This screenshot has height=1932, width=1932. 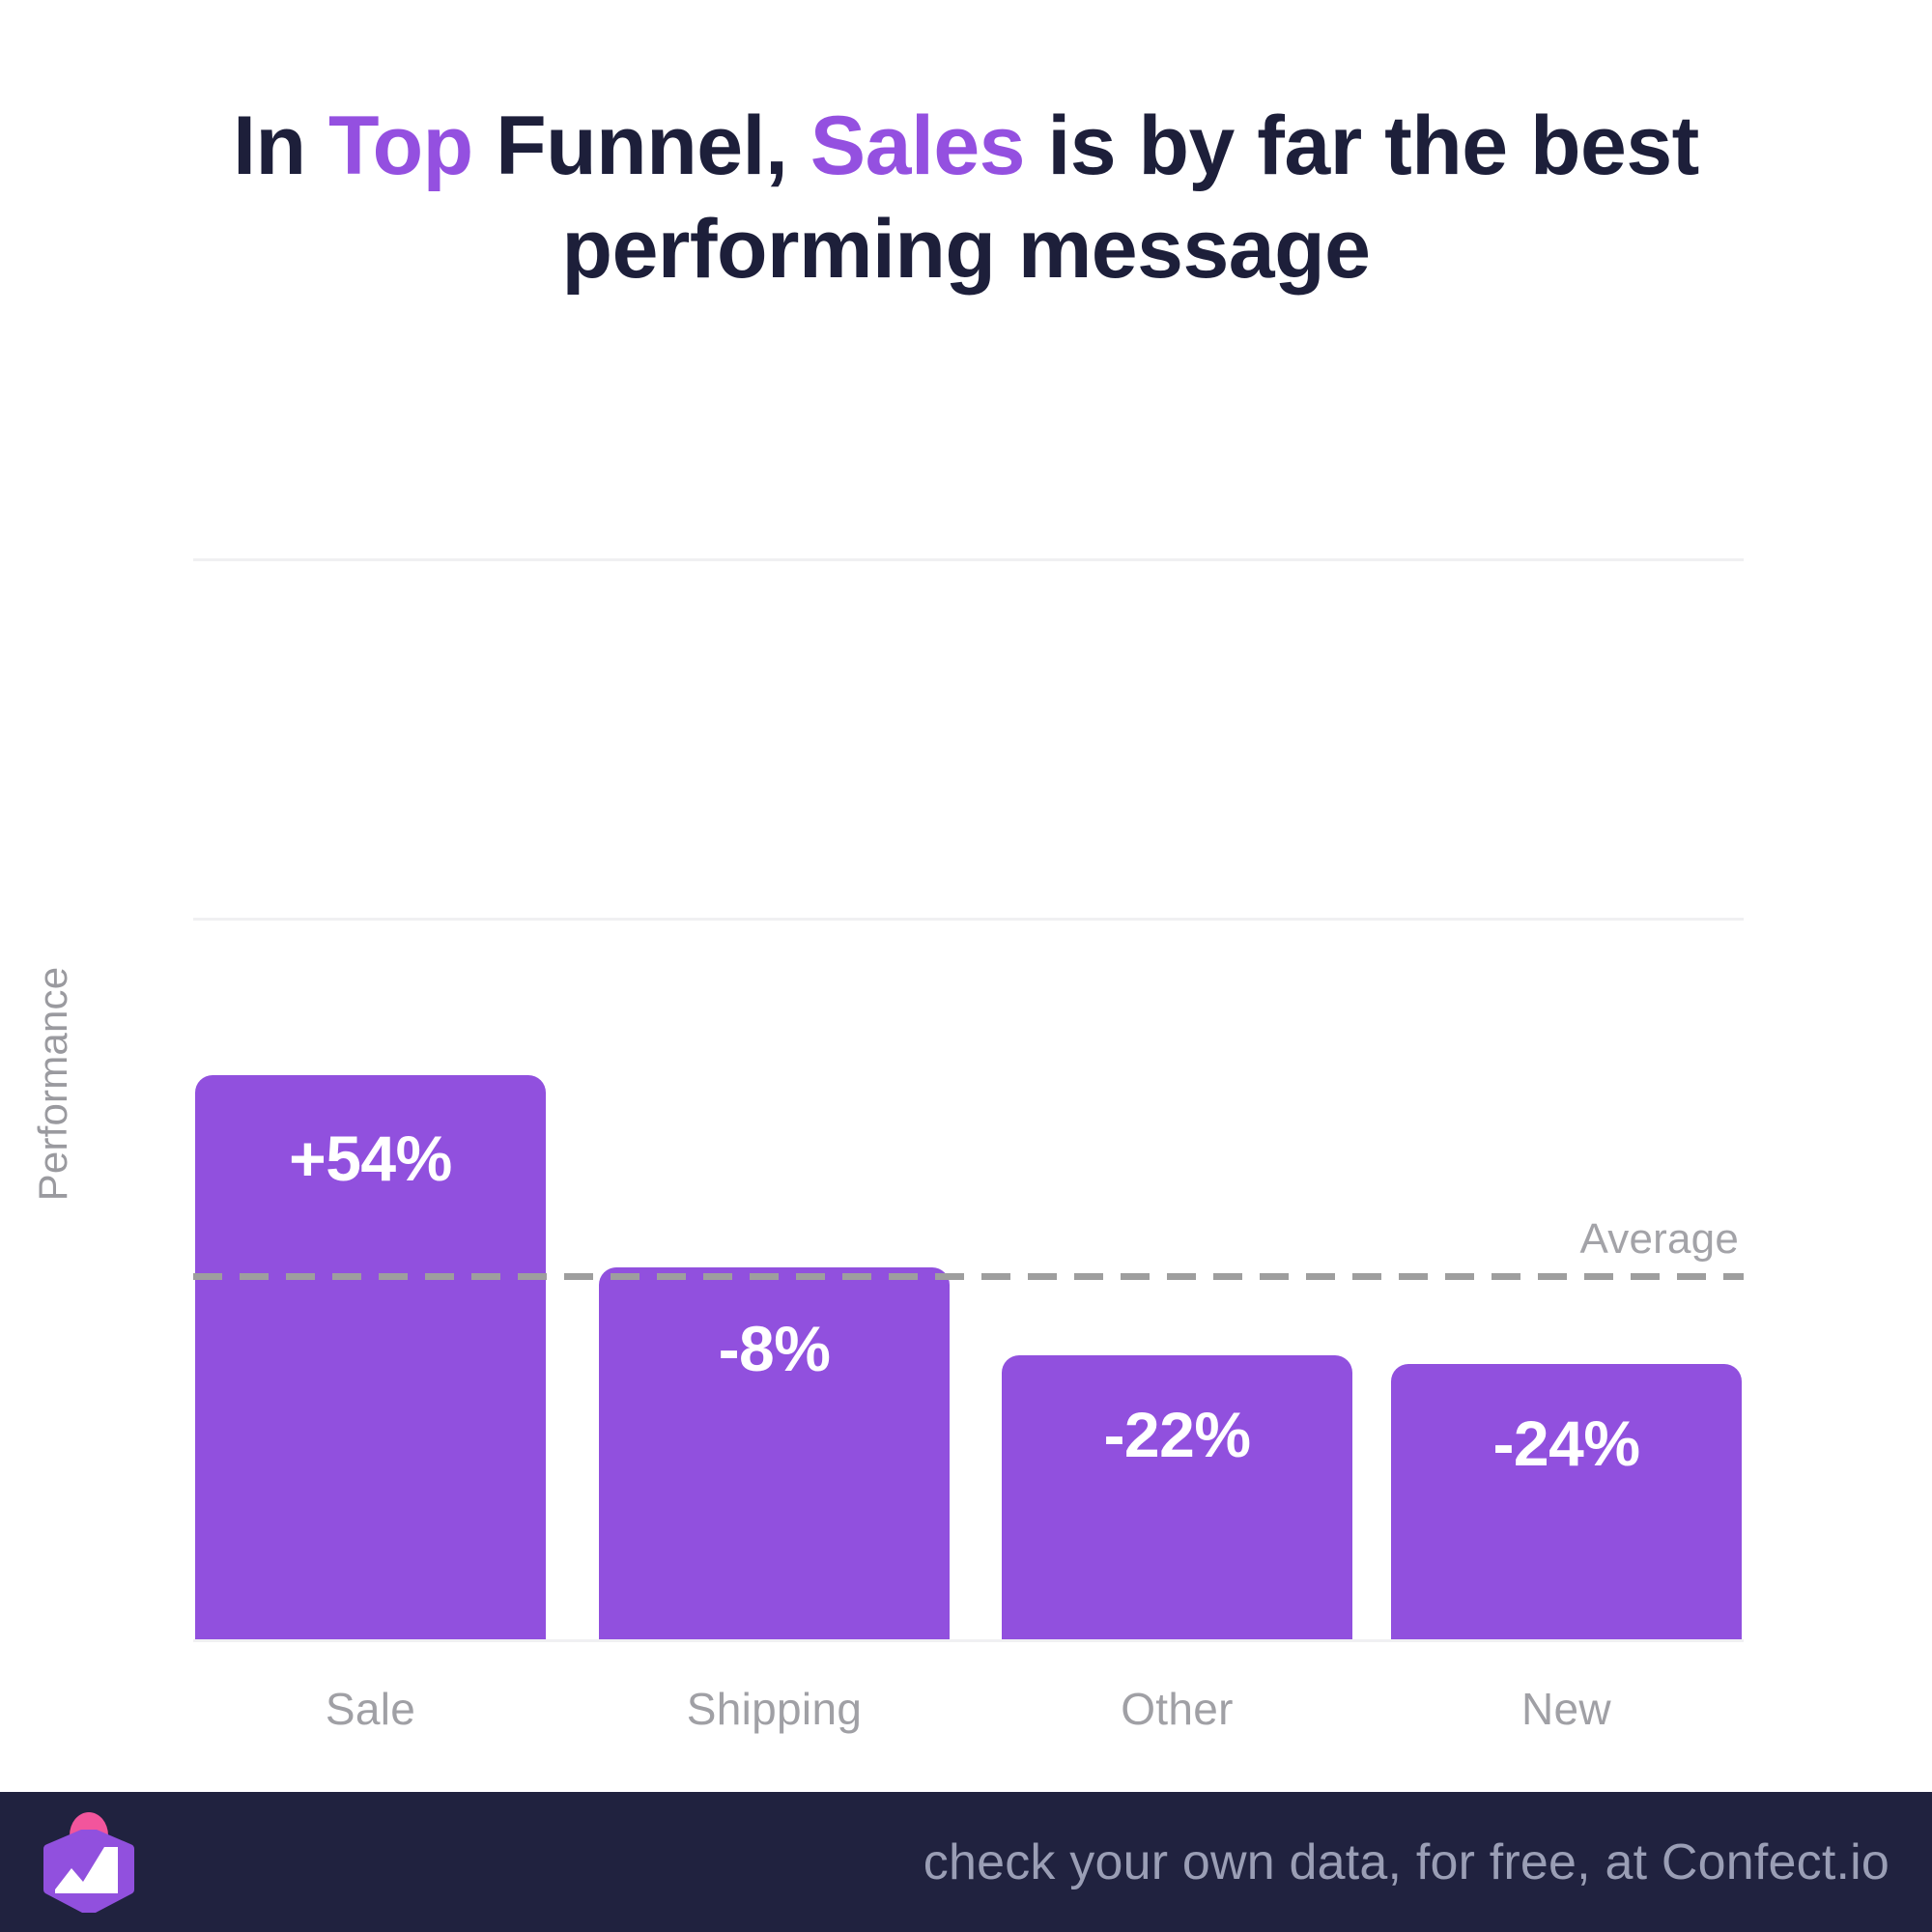 I want to click on x-label-shipping: Shipping, so click(x=774, y=1709).